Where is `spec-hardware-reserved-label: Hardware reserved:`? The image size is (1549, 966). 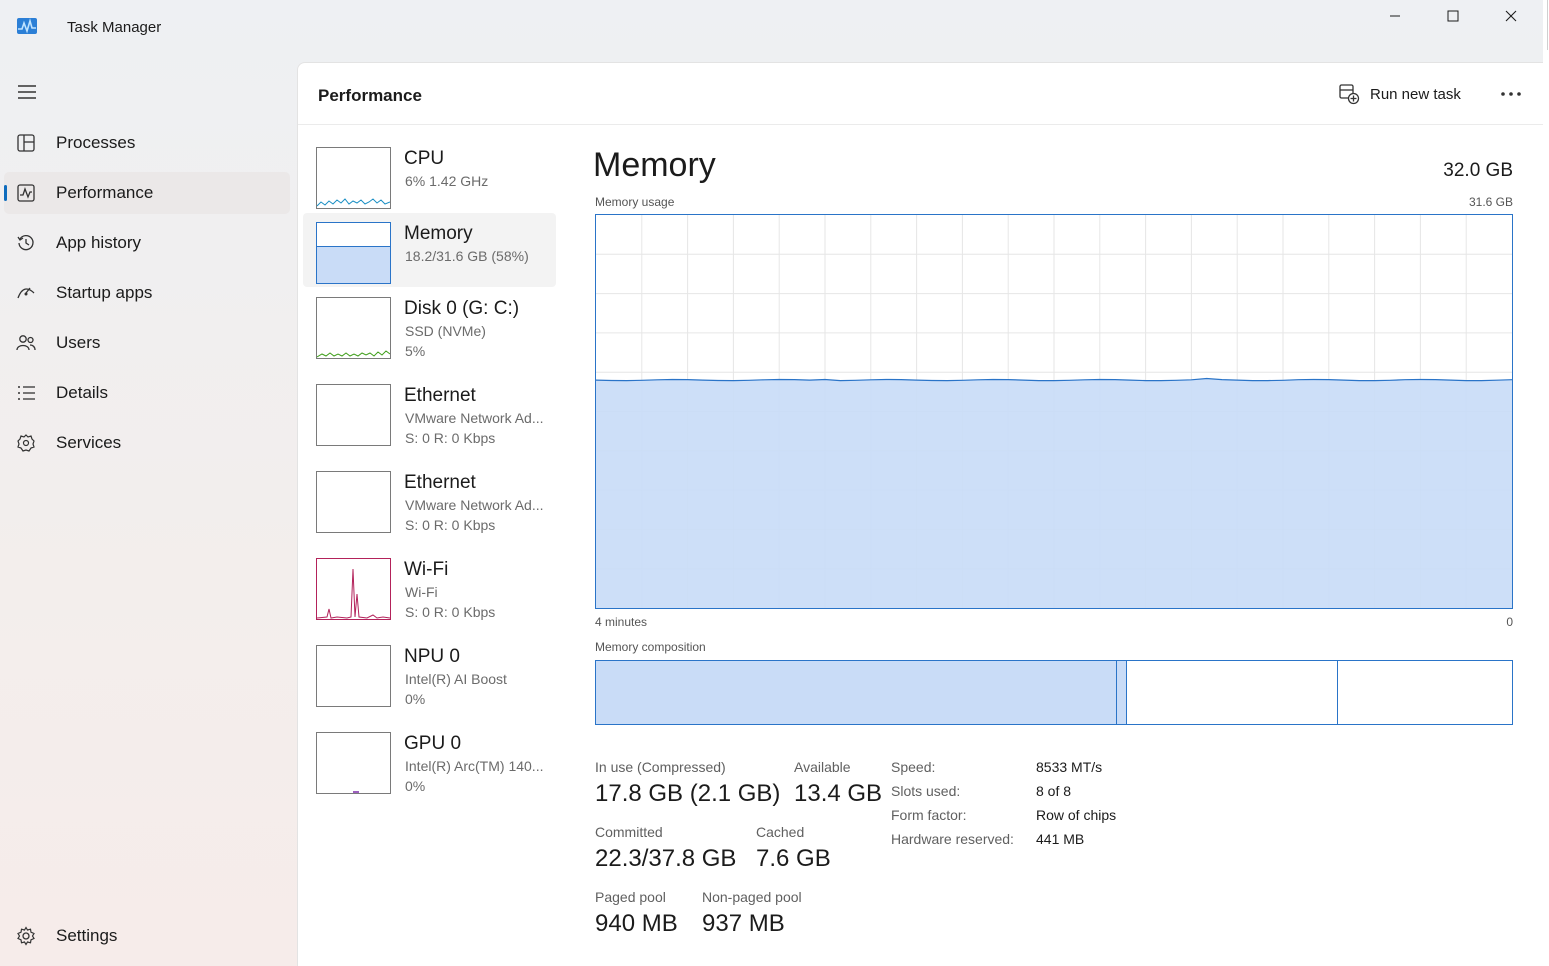
spec-hardware-reserved-label: Hardware reserved: is located at coordinates (952, 839).